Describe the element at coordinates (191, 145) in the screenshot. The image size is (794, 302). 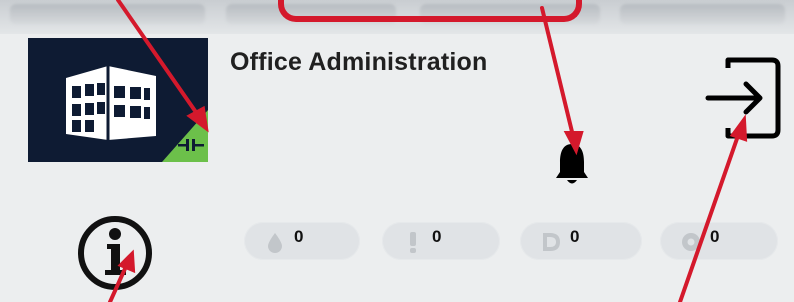
I see `connector-icon` at that location.